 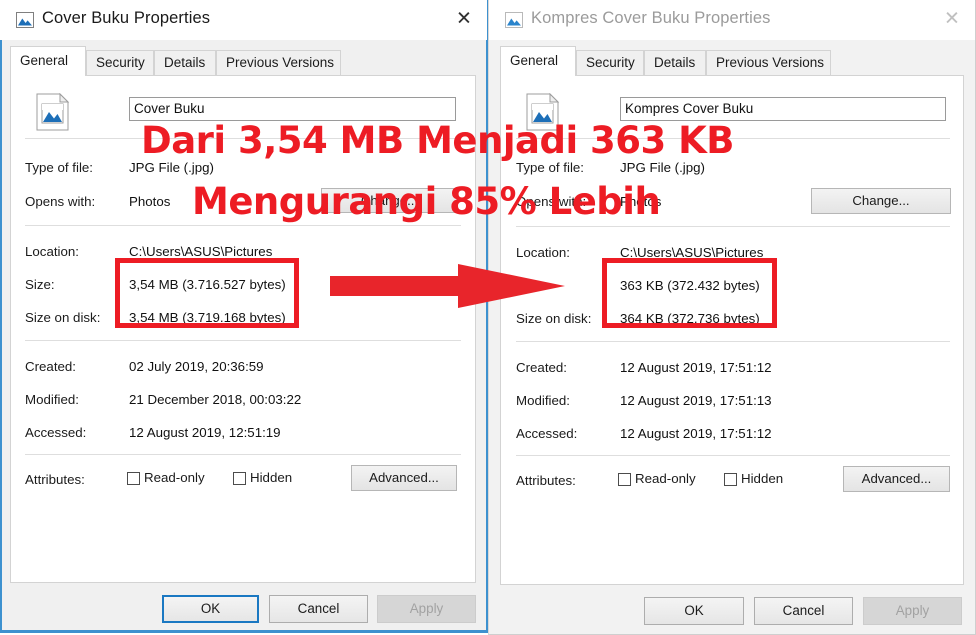 What do you see at coordinates (60, 201) in the screenshot?
I see `opens-with-label-left: Opens with:` at bounding box center [60, 201].